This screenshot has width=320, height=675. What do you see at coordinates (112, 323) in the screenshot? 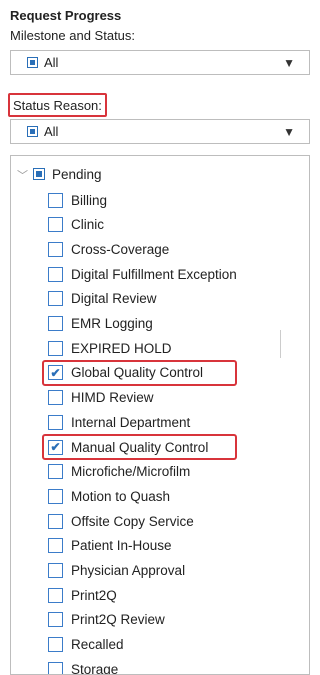
I see `tree-item-label: EMR Logging` at bounding box center [112, 323].